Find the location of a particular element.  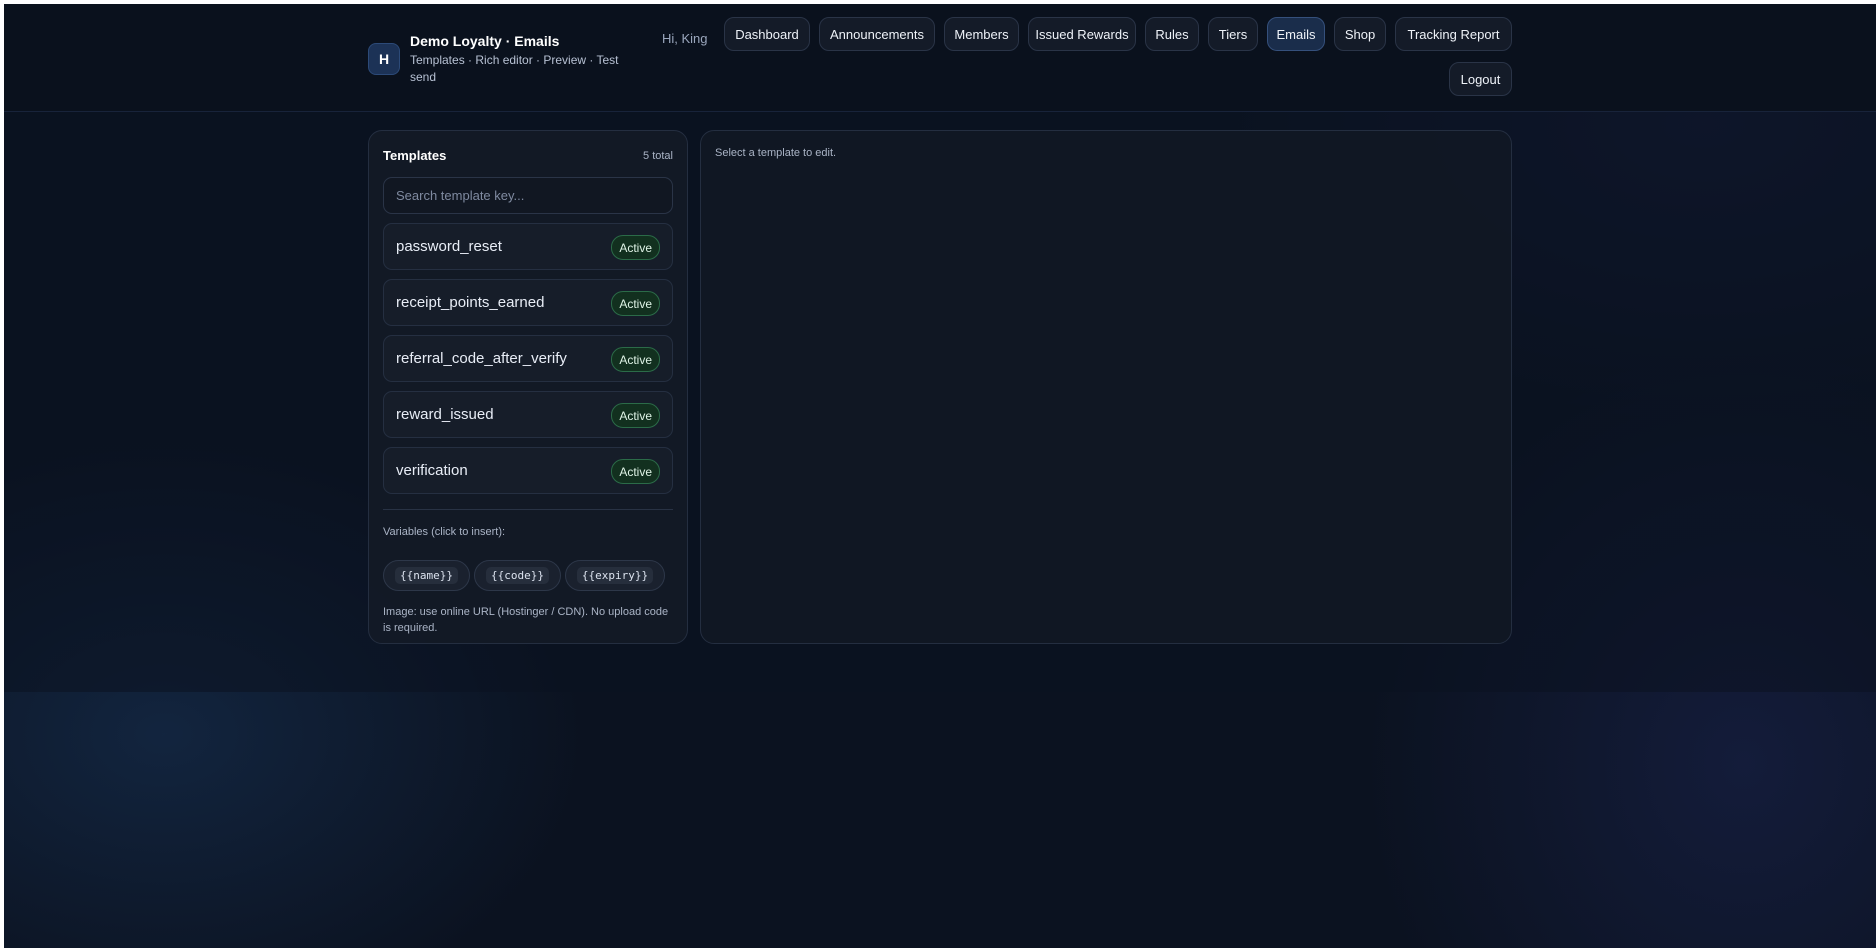

template-item-password-reset: password_reset Active is located at coordinates (528, 246).